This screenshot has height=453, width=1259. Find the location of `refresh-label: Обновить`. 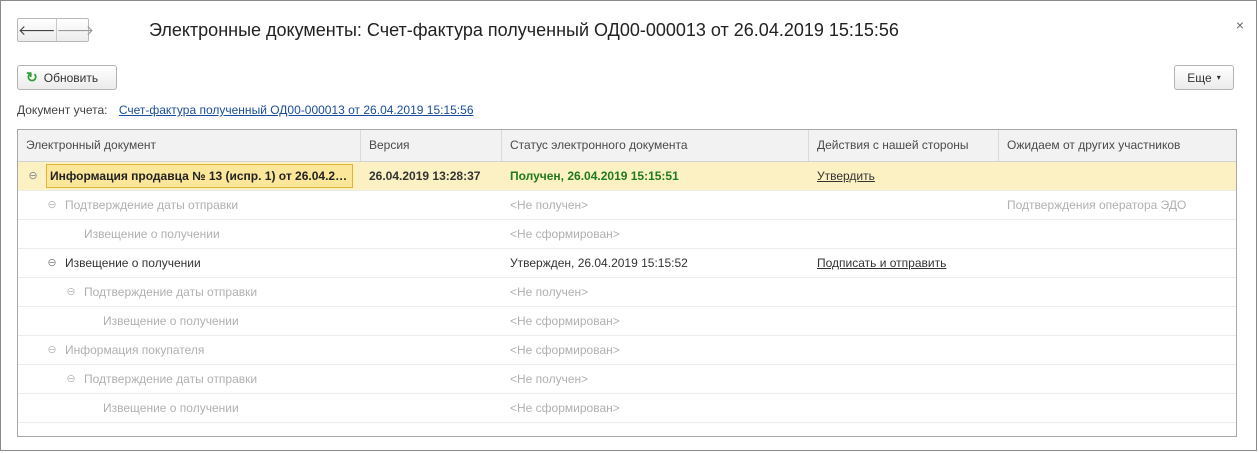

refresh-label: Обновить is located at coordinates (71, 77).